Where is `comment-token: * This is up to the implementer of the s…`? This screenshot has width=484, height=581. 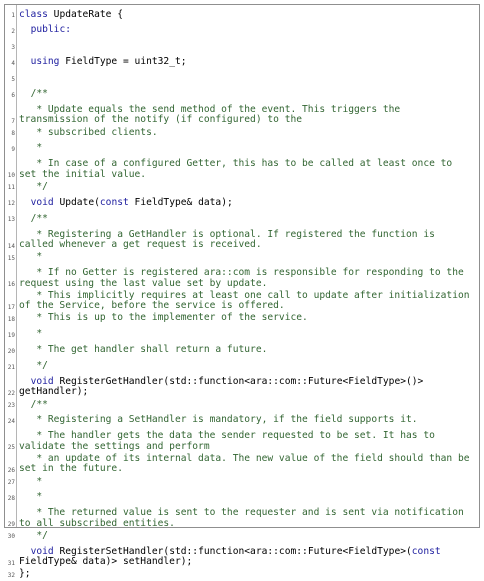 comment-token: * This is up to the implementer of the s… is located at coordinates (163, 318).